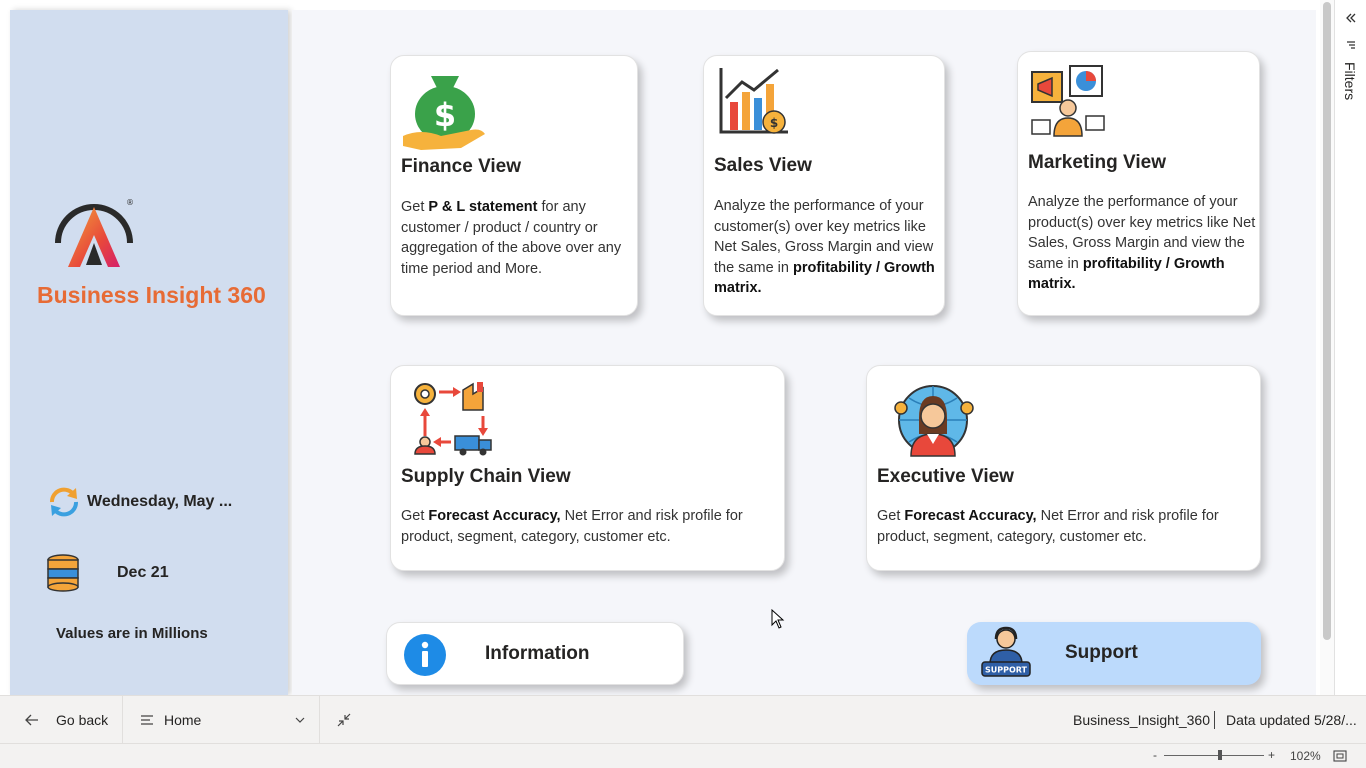 Image resolution: width=1366 pixels, height=768 pixels. I want to click on support-button: SUPPORT Support, so click(1114, 653).